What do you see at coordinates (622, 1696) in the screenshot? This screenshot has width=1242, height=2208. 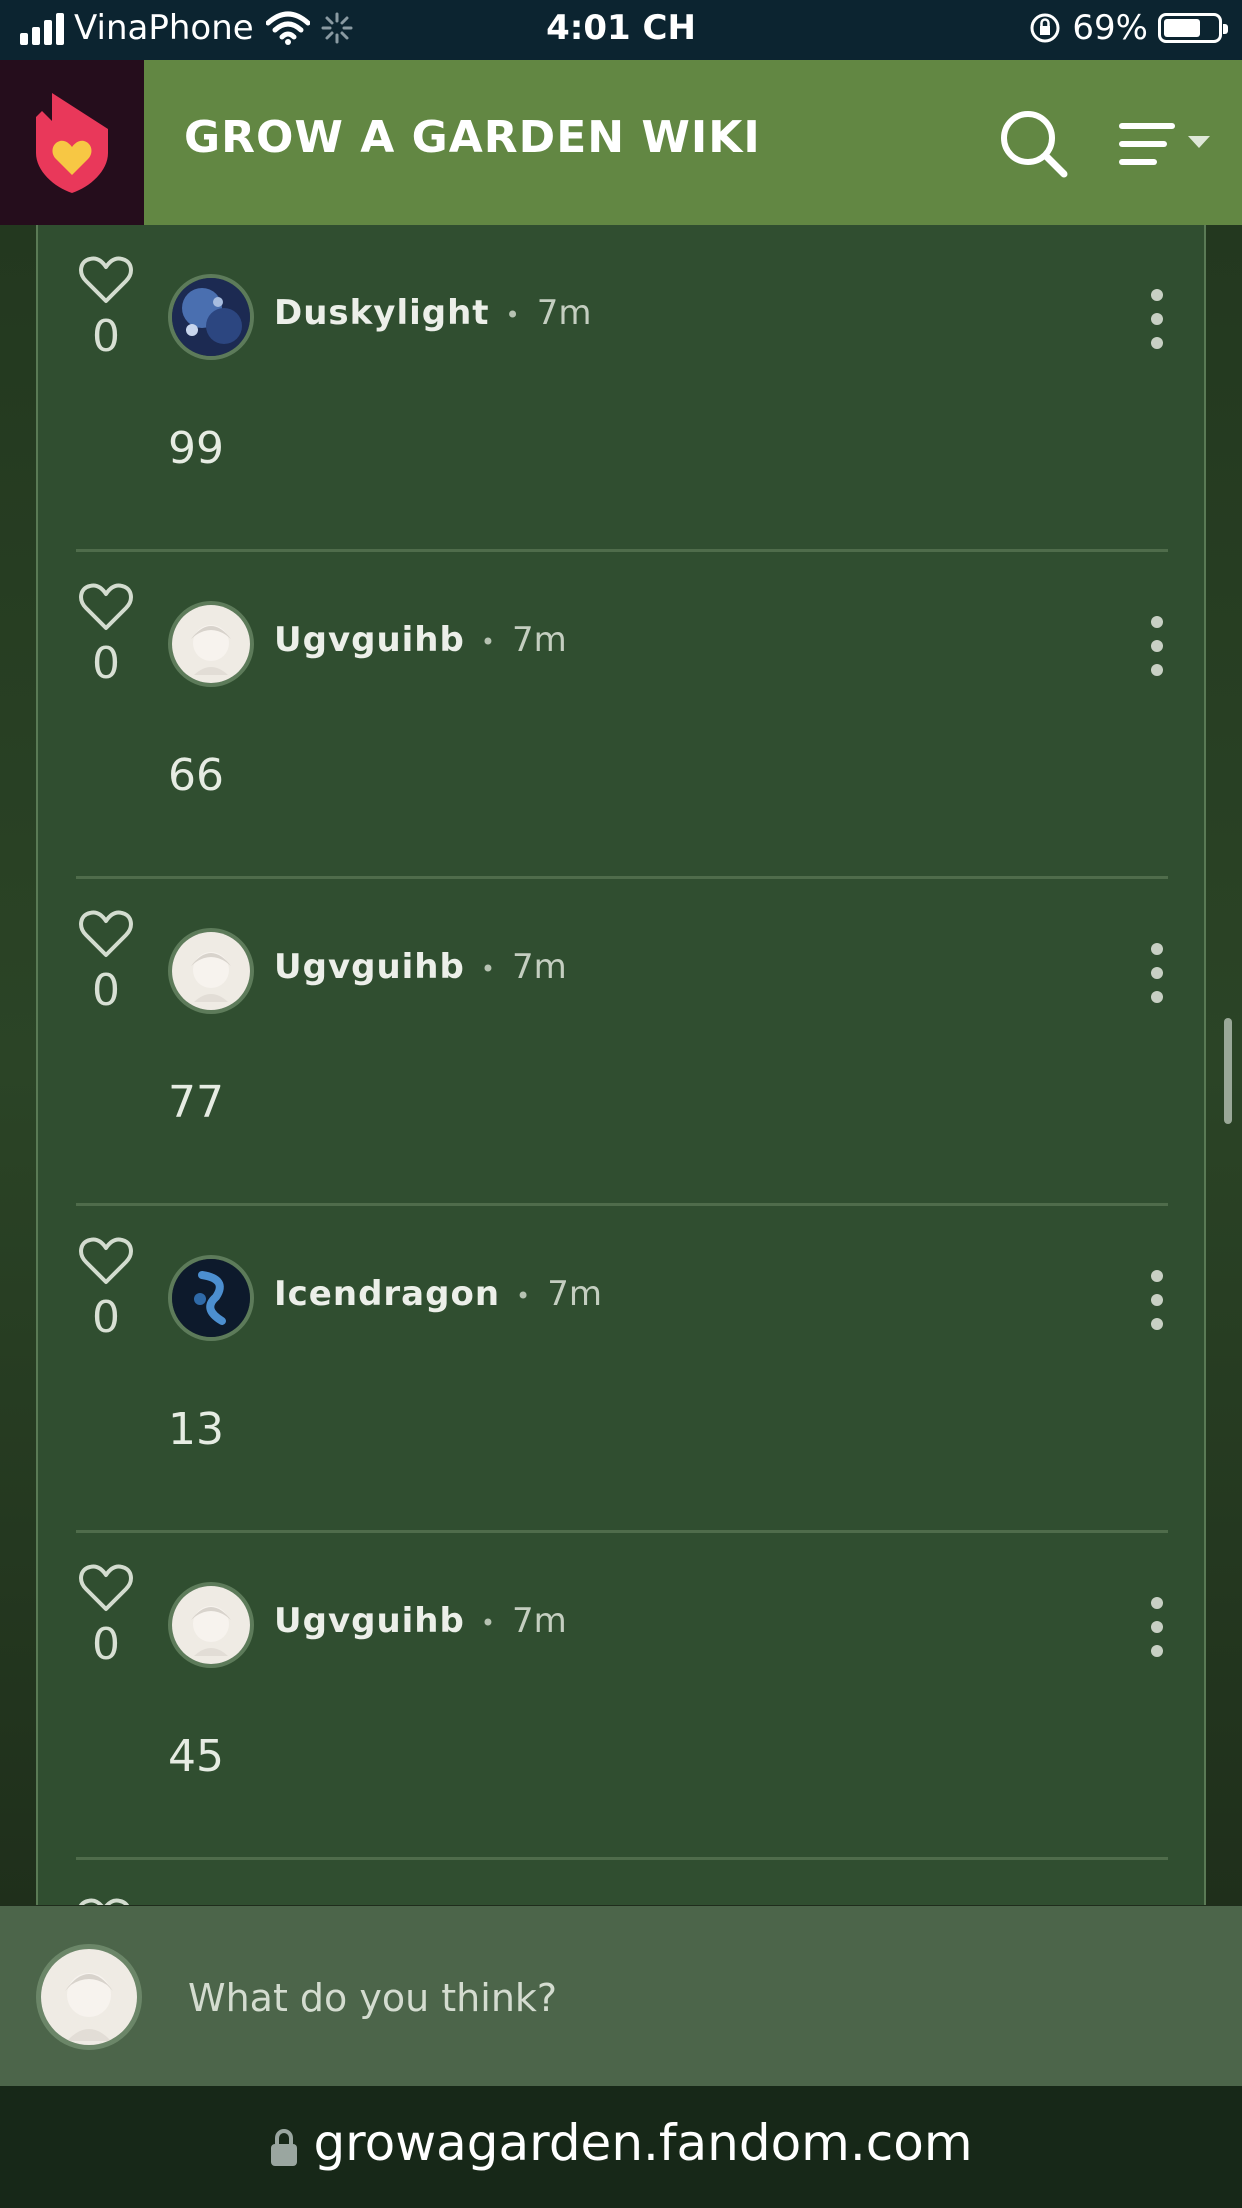 I see `comment-item: 0 Ugvguihb • 7m 45` at bounding box center [622, 1696].